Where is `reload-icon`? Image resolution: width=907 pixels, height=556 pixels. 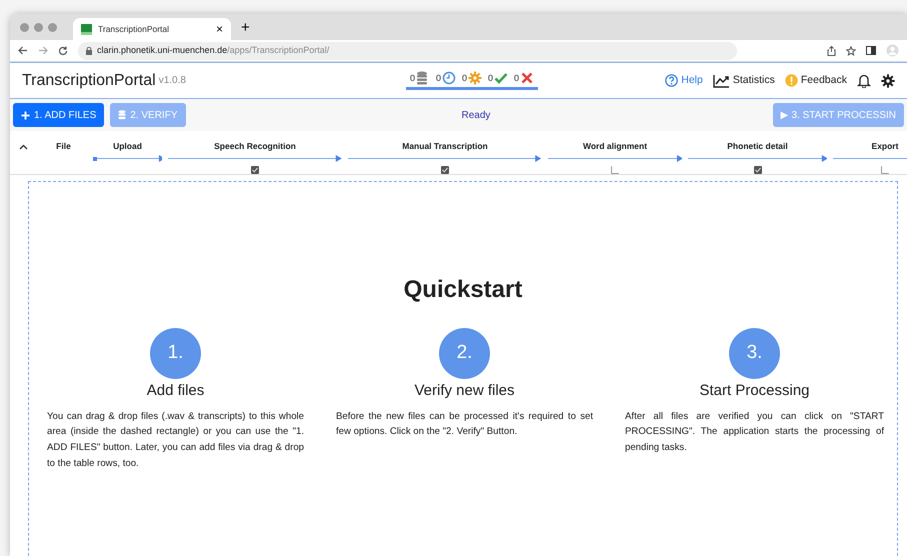
reload-icon is located at coordinates (63, 51).